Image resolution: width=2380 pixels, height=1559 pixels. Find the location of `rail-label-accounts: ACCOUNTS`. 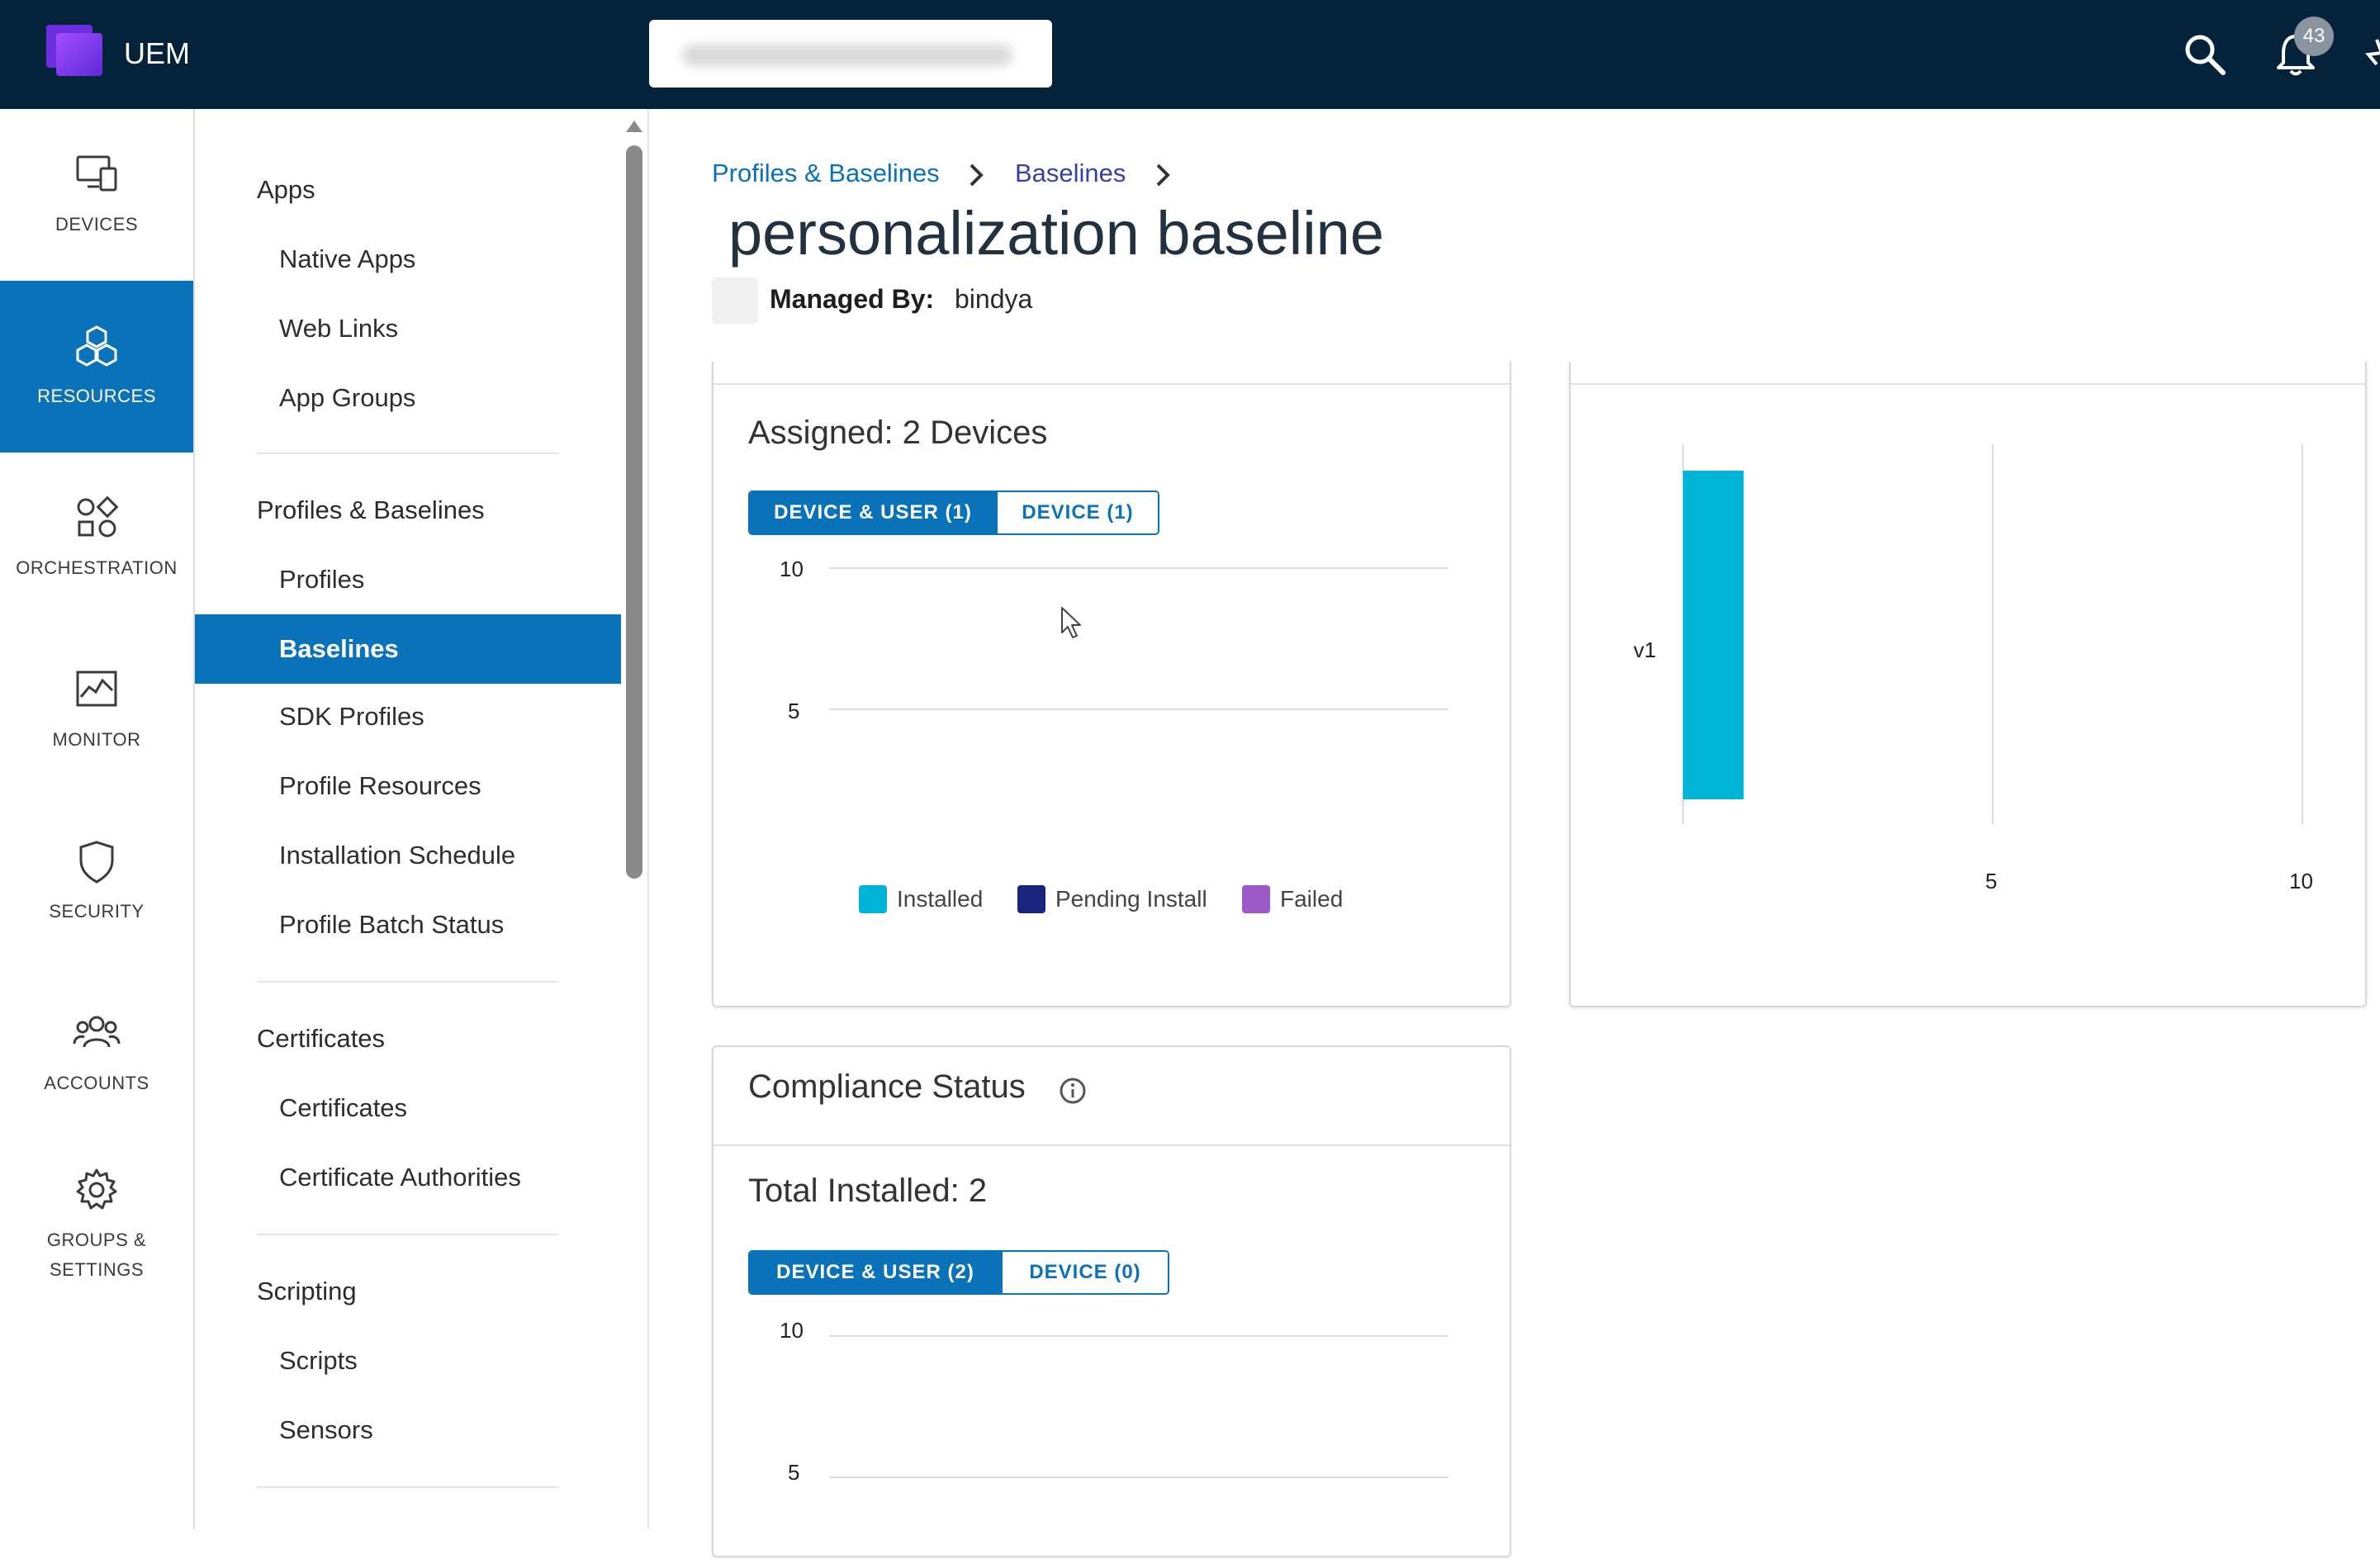

rail-label-accounts: ACCOUNTS is located at coordinates (96, 1083).